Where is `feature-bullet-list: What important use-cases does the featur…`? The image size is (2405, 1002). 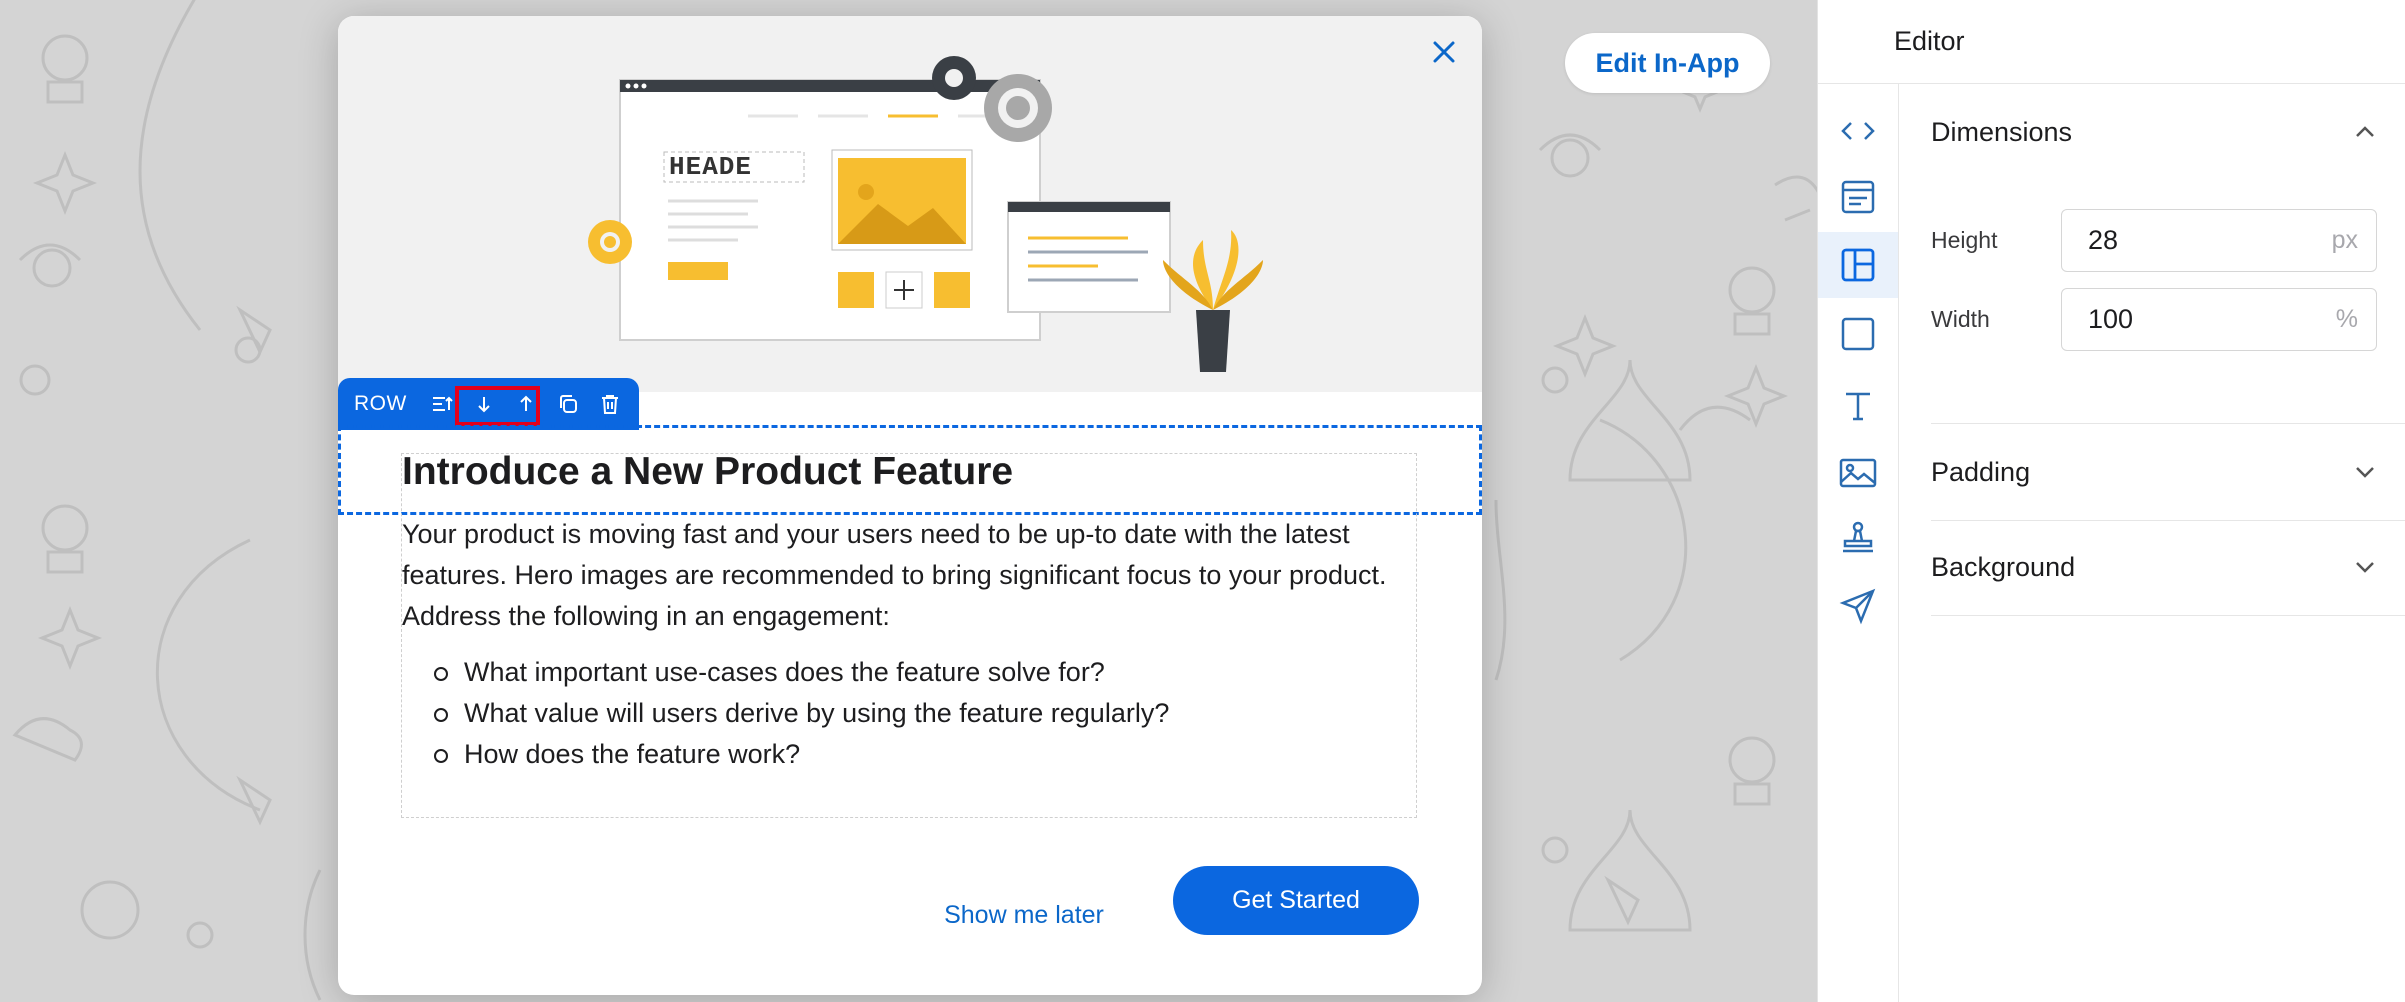 feature-bullet-list: What important use-cases does the featur… is located at coordinates (801, 713).